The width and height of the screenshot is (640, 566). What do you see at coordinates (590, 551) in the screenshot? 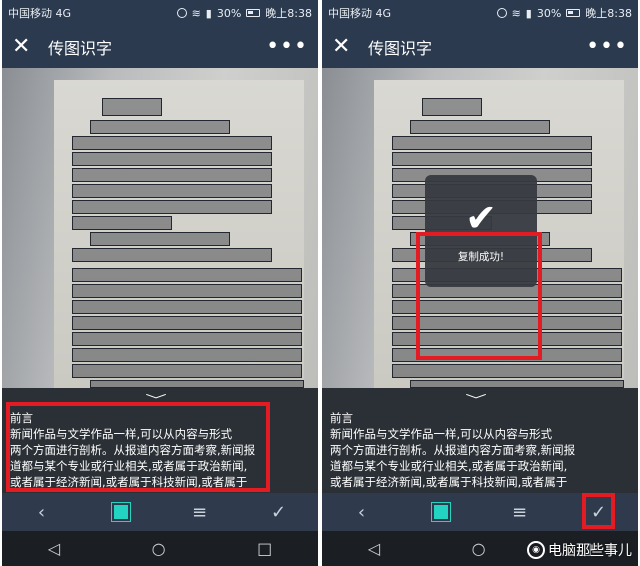
I see `watermark-text: 电脑那些事儿` at bounding box center [590, 551].